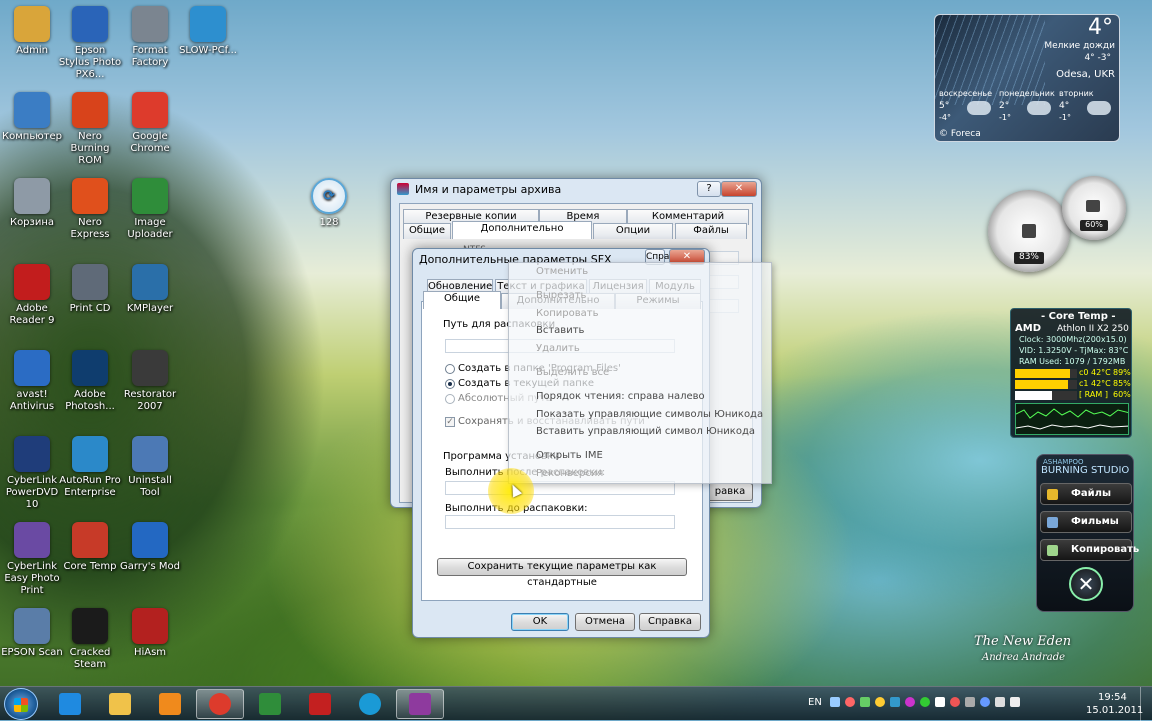 The height and width of the screenshot is (721, 1152). Describe the element at coordinates (815, 702) in the screenshot. I see `language-indicator: EN` at that location.